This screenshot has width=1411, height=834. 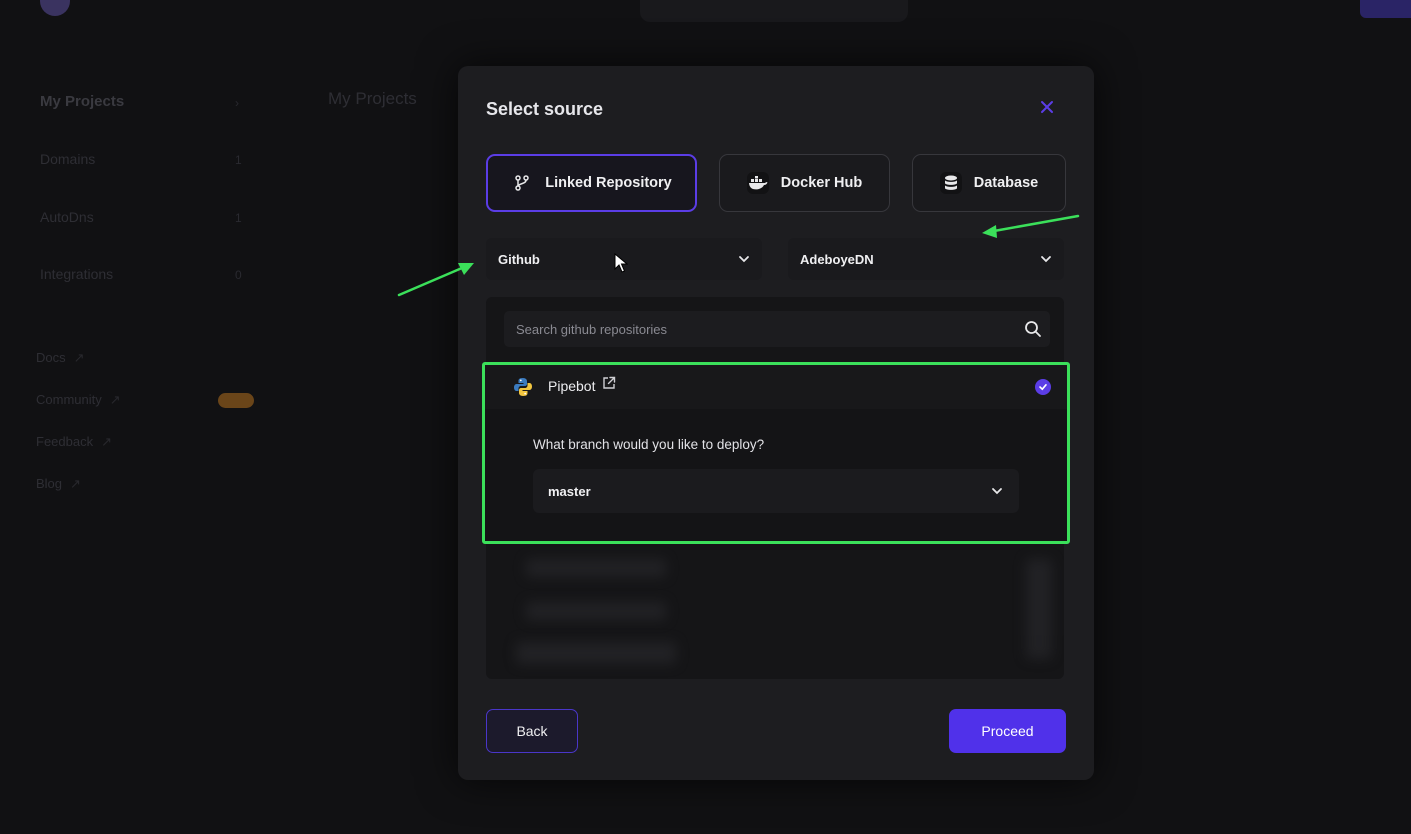 I want to click on tab-docker-hub: Docker Hub, so click(x=804, y=183).